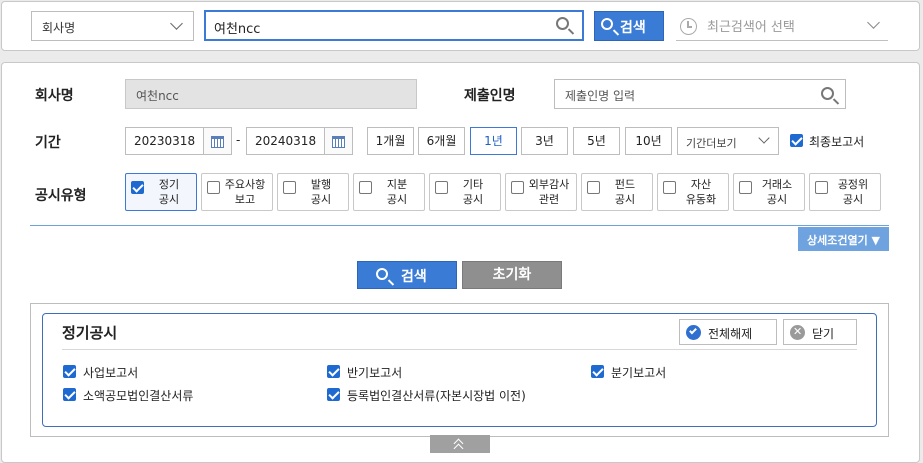  Describe the element at coordinates (213, 187) in the screenshot. I see `type-major-report-checkbox` at that location.